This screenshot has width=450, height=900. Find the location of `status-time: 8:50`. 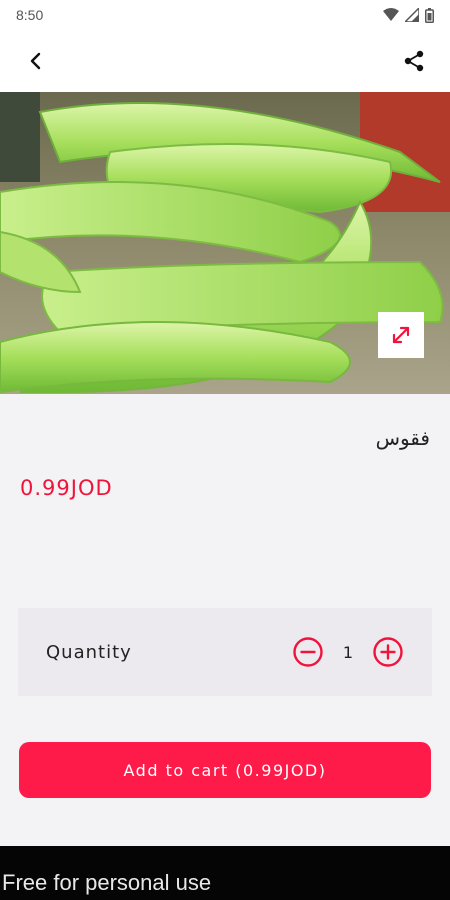

status-time: 8:50 is located at coordinates (30, 15).